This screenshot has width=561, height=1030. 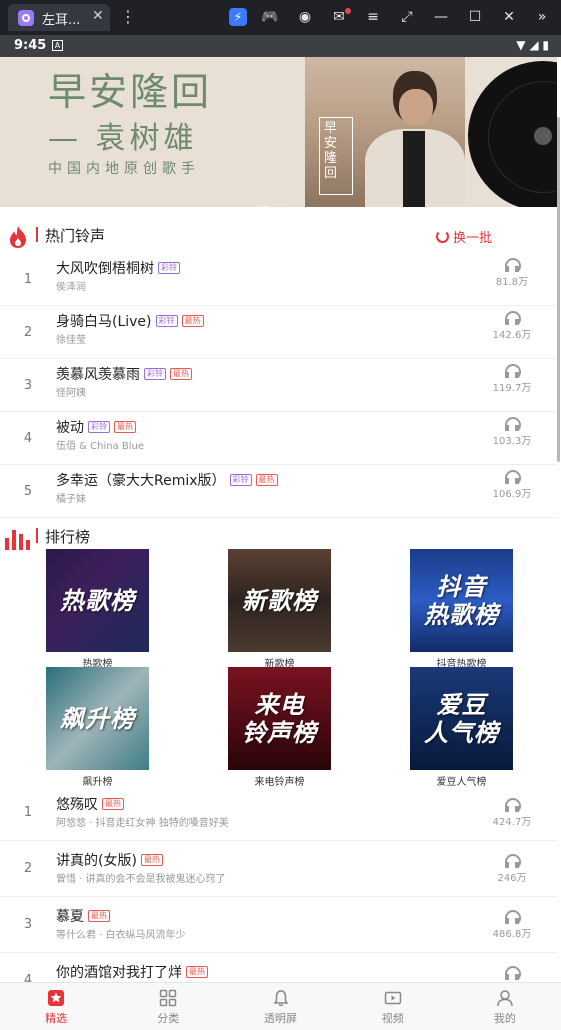 What do you see at coordinates (542, 17) in the screenshot?
I see `sidebar-toggle-icon: »` at bounding box center [542, 17].